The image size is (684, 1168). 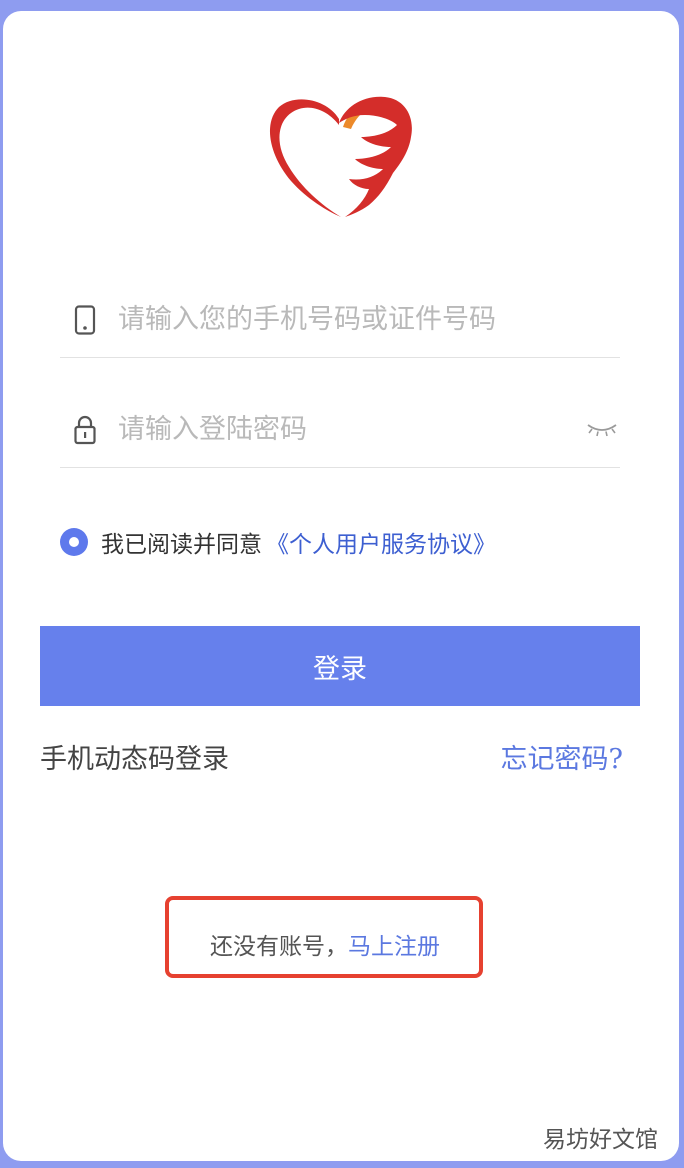 I want to click on password-field, so click(x=340, y=427).